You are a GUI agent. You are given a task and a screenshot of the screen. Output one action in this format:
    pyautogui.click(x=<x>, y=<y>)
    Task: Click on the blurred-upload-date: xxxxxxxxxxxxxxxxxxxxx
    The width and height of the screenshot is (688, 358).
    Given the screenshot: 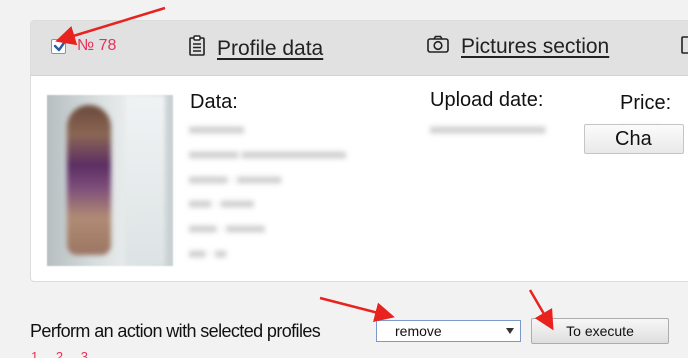 What is the action you would take?
    pyautogui.click(x=488, y=130)
    